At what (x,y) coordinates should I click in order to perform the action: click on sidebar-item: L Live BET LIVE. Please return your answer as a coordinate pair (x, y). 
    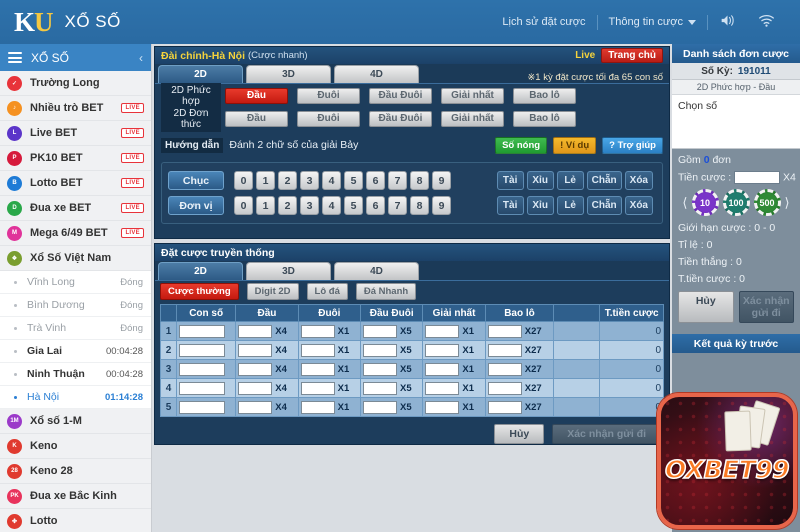
    Looking at the image, I should click on (75, 133).